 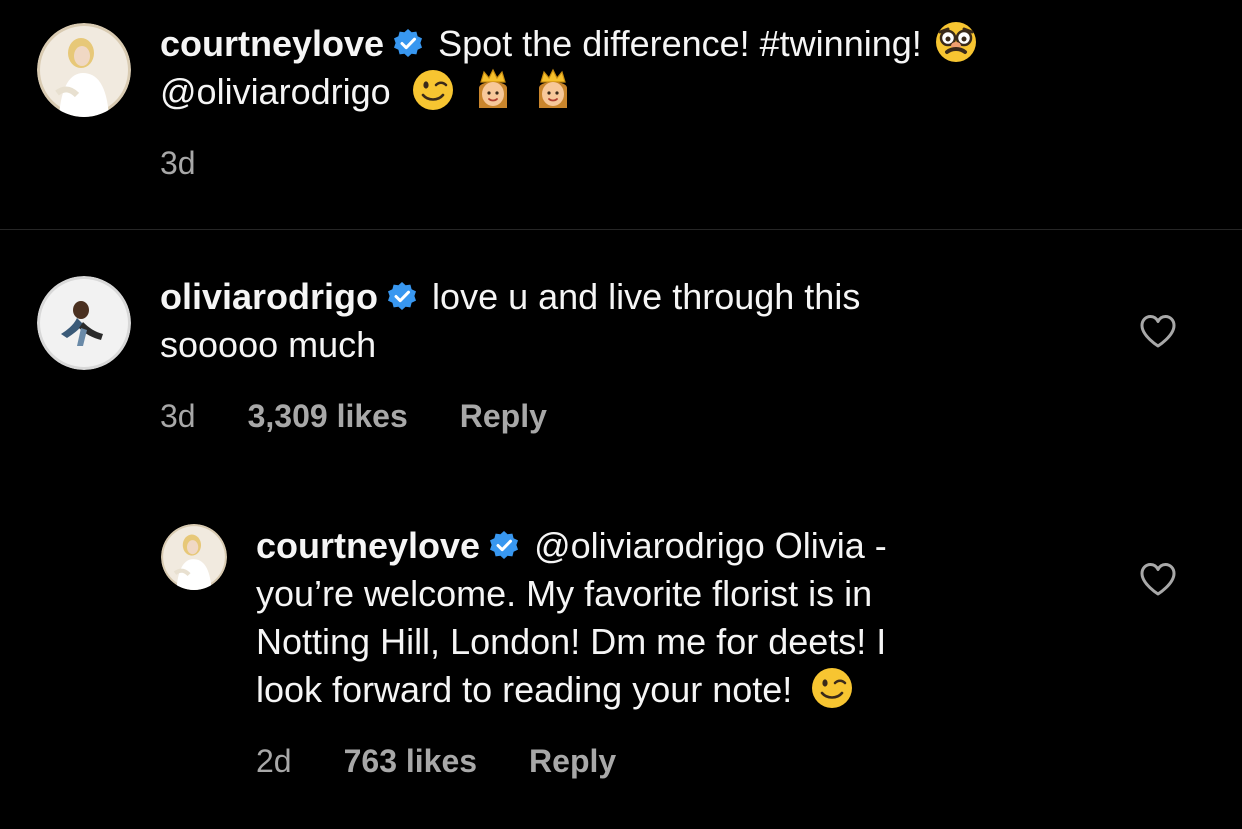 What do you see at coordinates (274, 761) in the screenshot?
I see `timestamp: 2d` at bounding box center [274, 761].